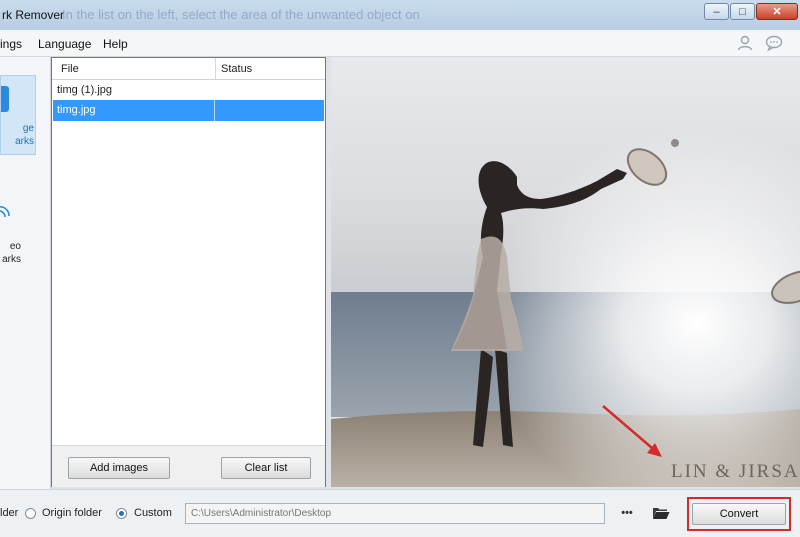 This screenshot has width=800, height=537. I want to click on maximize-button: □, so click(742, 11).